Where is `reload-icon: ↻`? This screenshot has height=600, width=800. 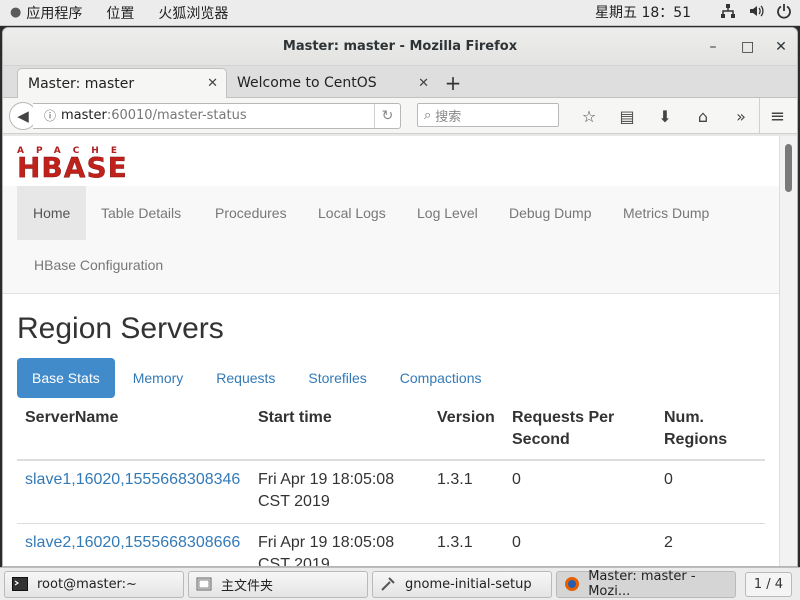
reload-icon: ↻ is located at coordinates (387, 115).